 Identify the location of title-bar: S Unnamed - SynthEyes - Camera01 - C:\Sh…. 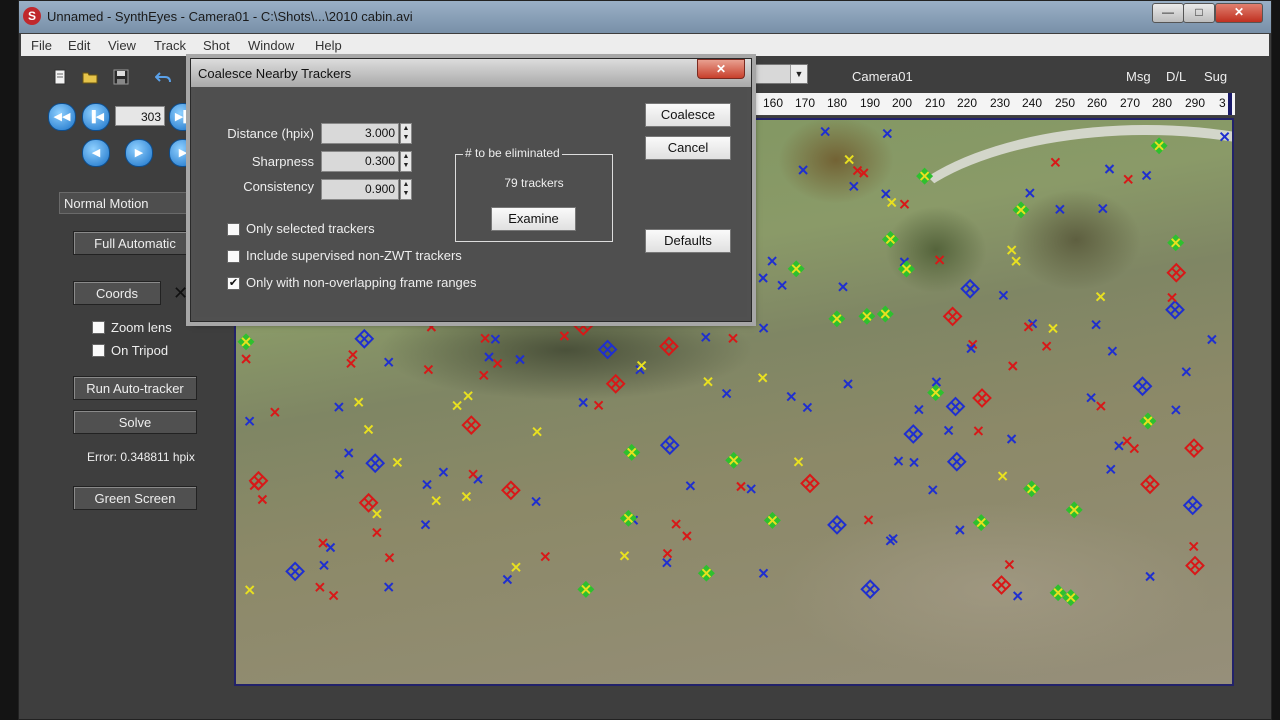
(645, 17).